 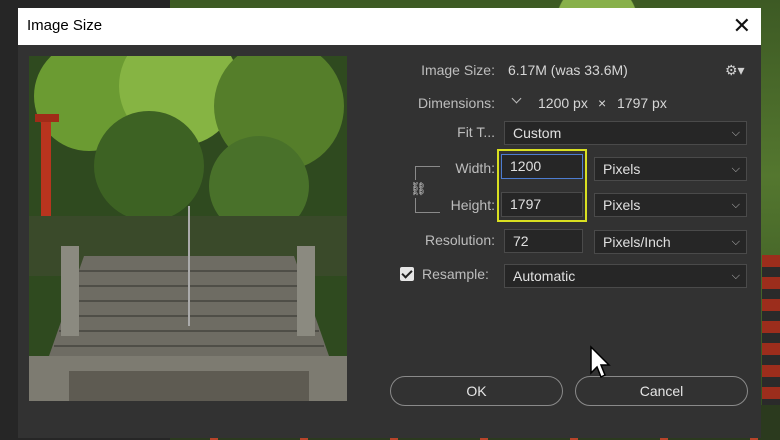 What do you see at coordinates (543, 241) in the screenshot?
I see `resolution-input: 72` at bounding box center [543, 241].